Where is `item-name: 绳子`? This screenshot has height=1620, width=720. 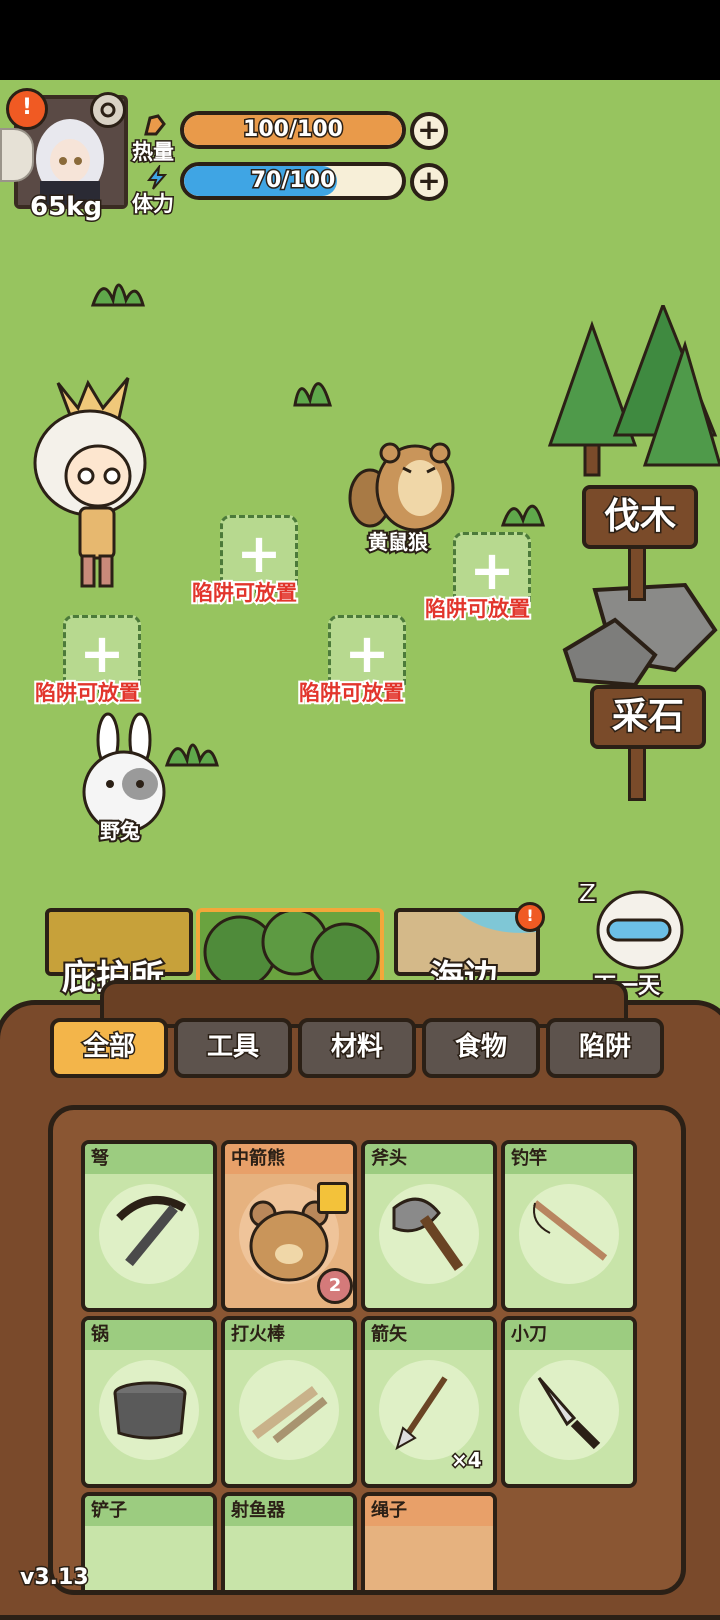 item-name: 绳子 is located at coordinates (429, 1511).